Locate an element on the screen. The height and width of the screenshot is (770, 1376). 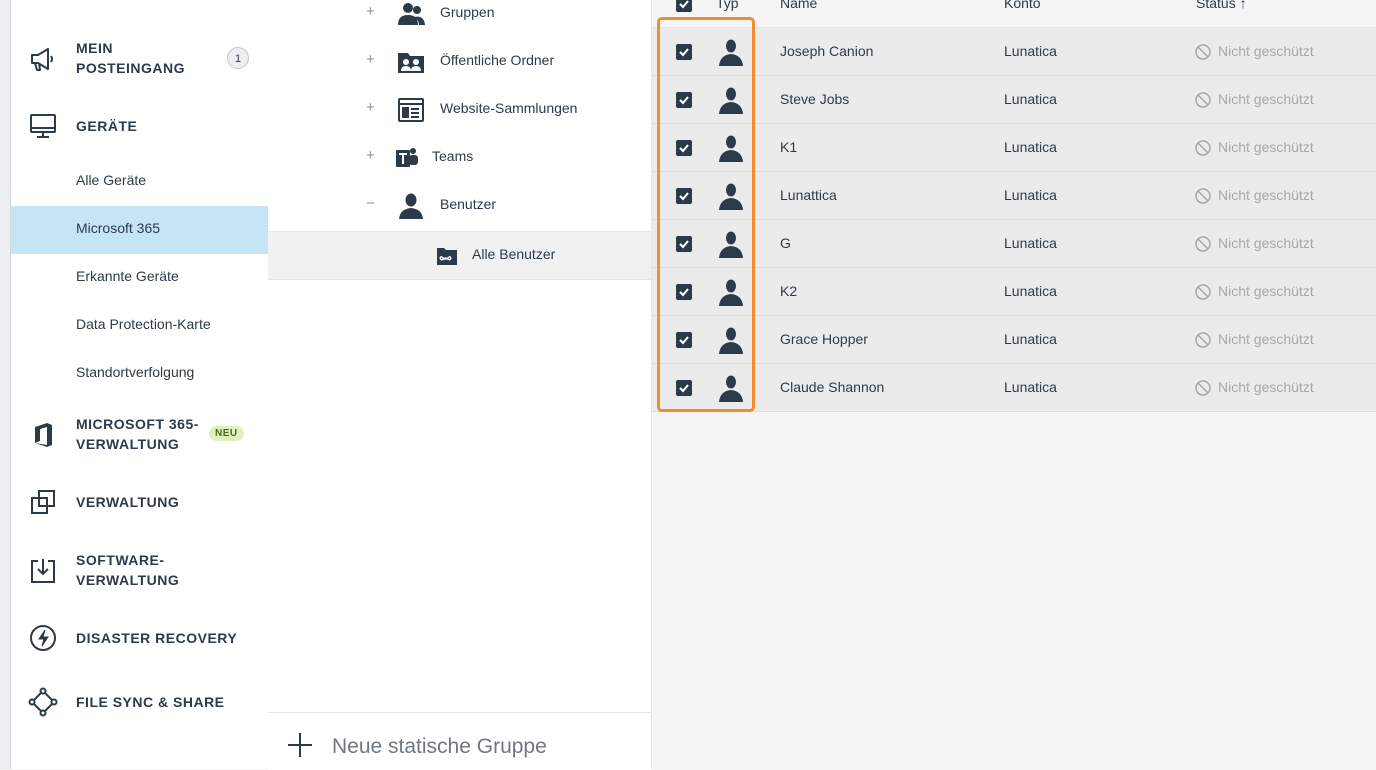
table-row: Grace Hopper Lunatica Nicht geschützt is located at coordinates (1014, 340).